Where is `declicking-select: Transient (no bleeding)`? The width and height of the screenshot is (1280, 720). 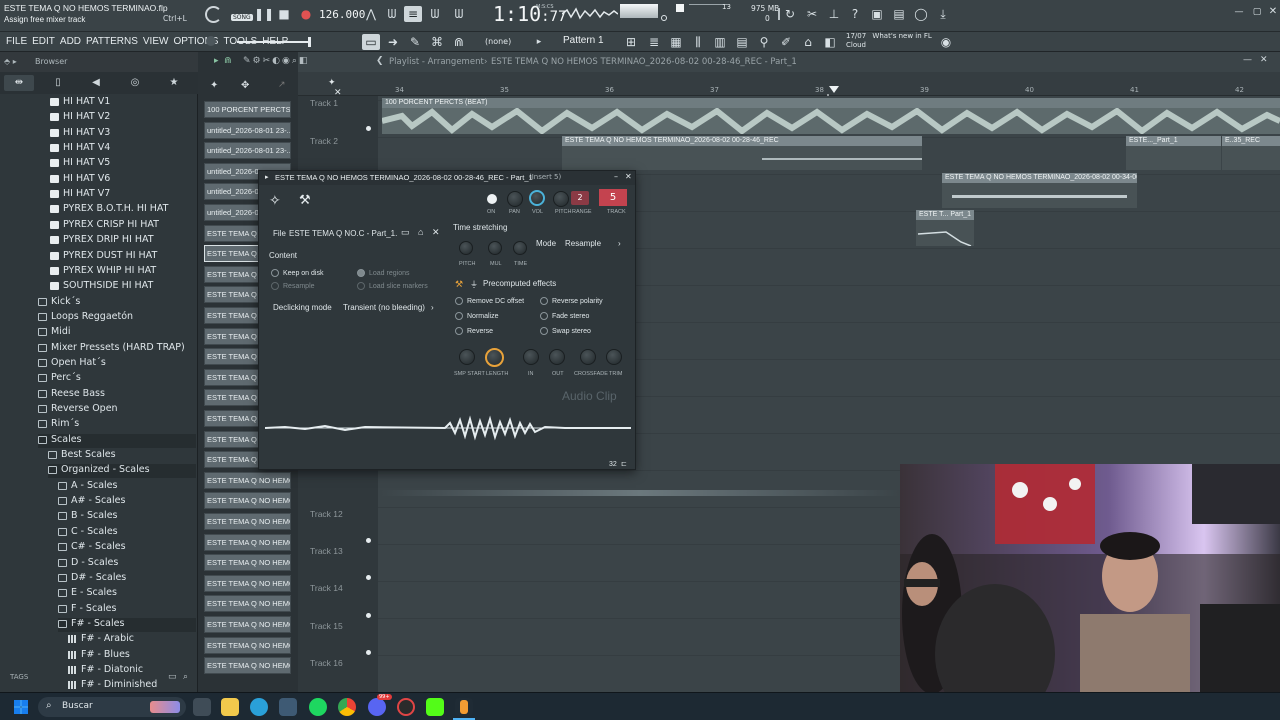 declicking-select: Transient (no bleeding) is located at coordinates (384, 307).